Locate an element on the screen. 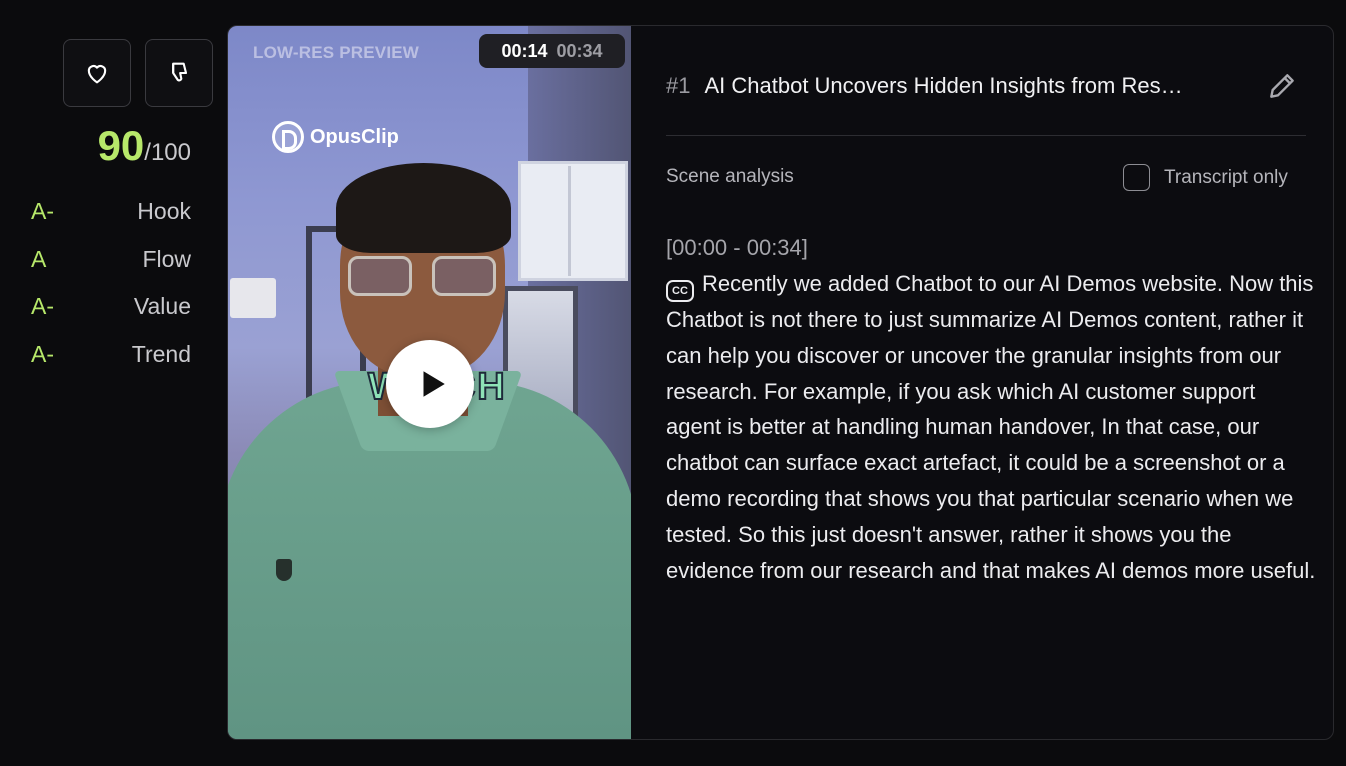 This screenshot has height=766, width=1346. brand-name: OpusClip is located at coordinates (354, 136).